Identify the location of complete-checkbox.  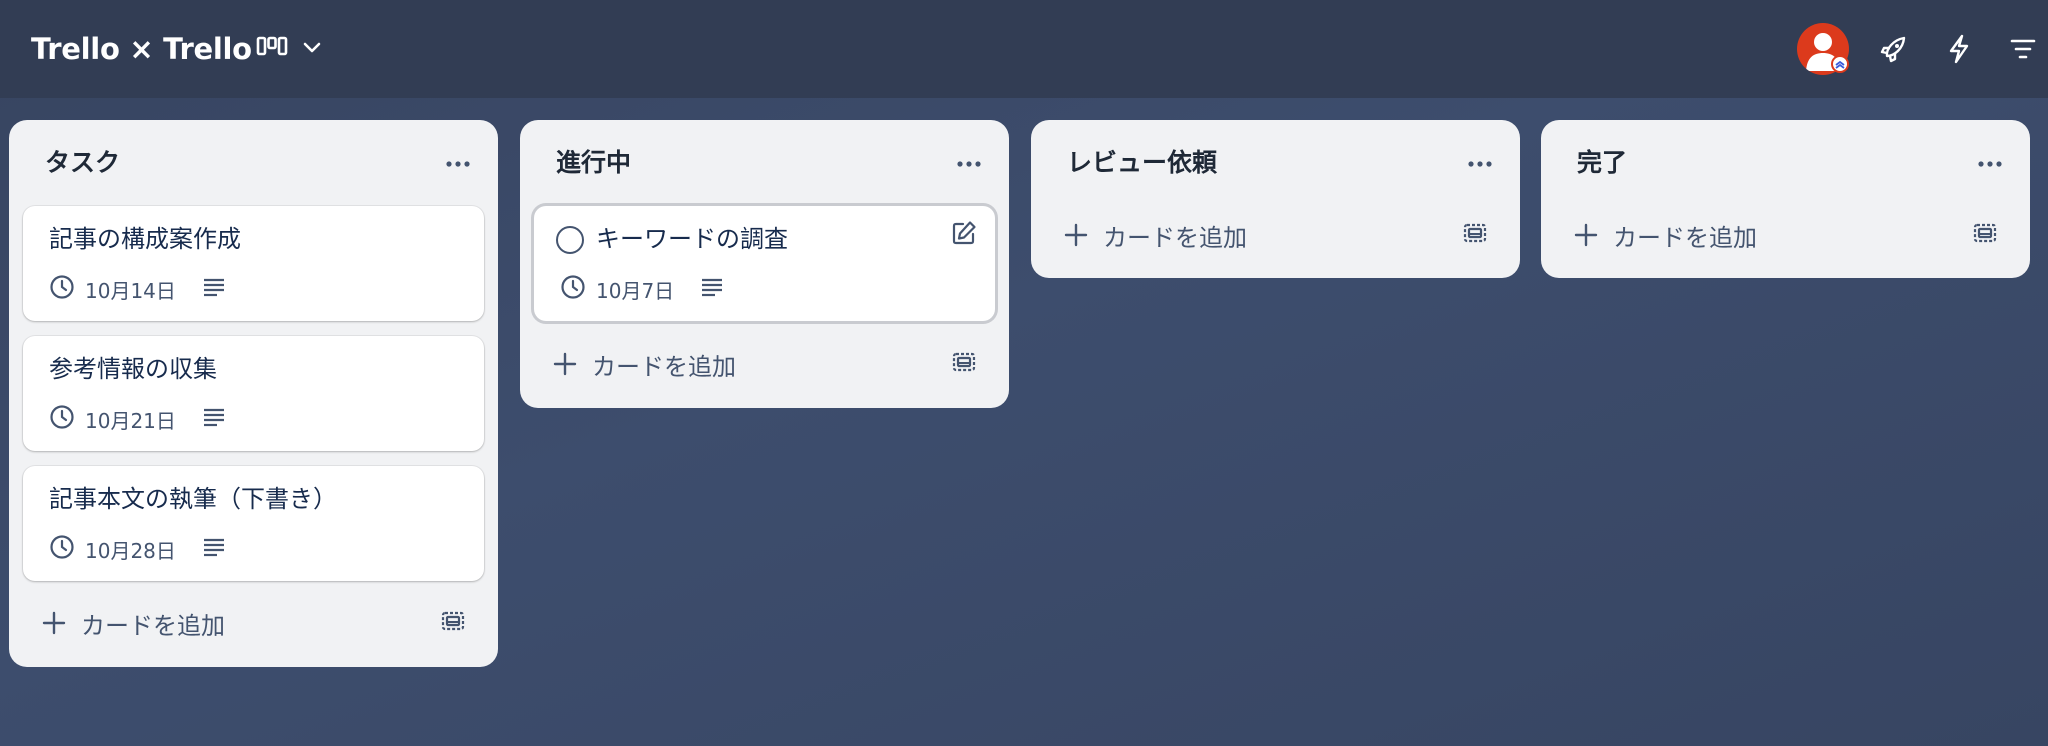
(570, 240).